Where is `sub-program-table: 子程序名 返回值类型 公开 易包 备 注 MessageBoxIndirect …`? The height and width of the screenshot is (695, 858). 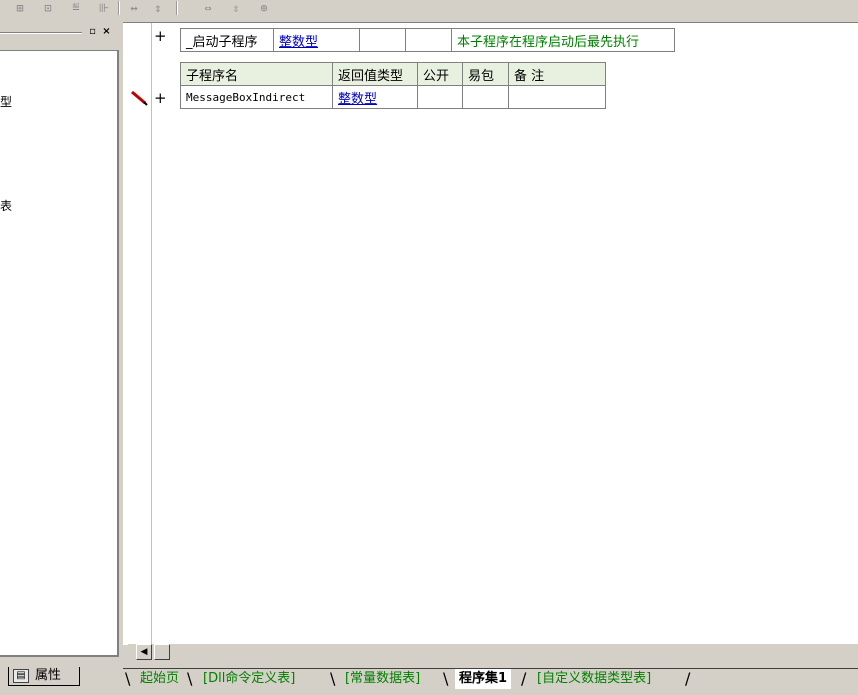 sub-program-table: 子程序名 返回值类型 公开 易包 备 注 MessageBoxIndirect … is located at coordinates (393, 85).